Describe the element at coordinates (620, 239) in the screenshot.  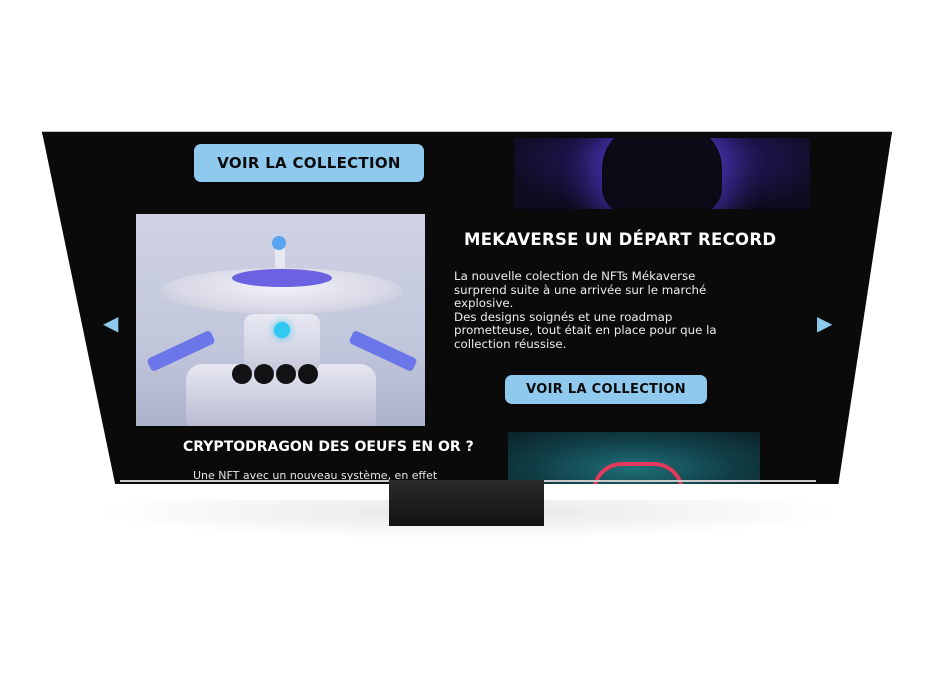
I see `featured-title: MEKAVERSE UN DÉPART RECORD` at that location.